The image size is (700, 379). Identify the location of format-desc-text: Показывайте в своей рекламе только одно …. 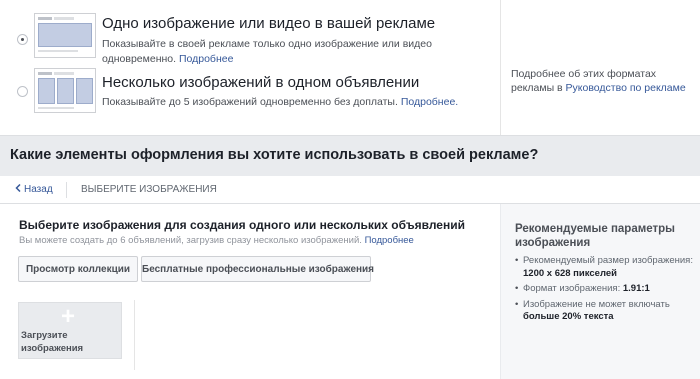
(267, 51).